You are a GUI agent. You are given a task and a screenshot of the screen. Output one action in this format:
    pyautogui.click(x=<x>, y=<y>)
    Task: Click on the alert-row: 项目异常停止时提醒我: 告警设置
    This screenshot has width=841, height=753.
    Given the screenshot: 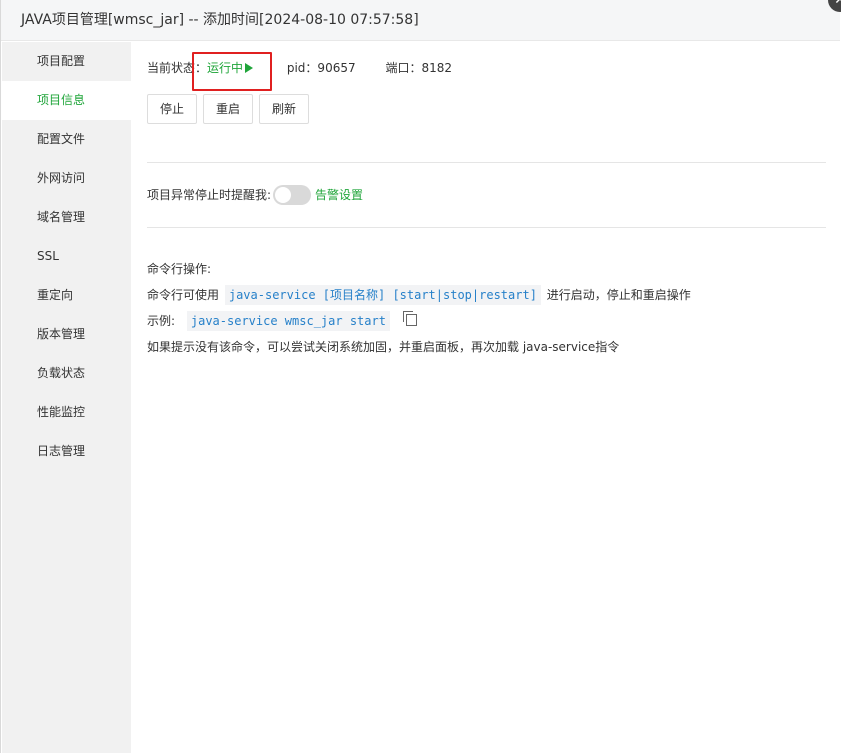 What is the action you would take?
    pyautogui.click(x=486, y=195)
    